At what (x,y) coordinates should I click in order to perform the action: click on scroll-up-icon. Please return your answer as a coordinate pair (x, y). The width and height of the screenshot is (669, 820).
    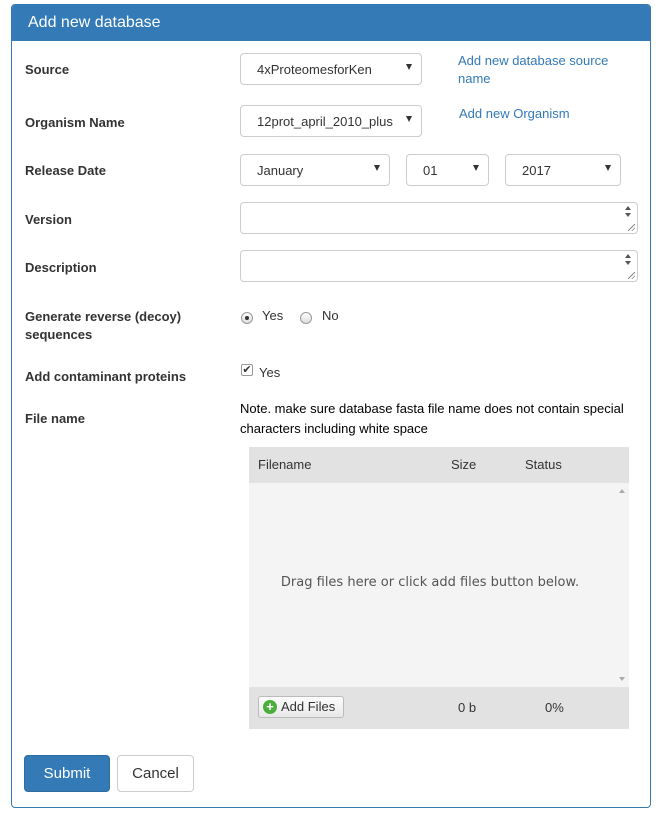
    Looking at the image, I should click on (622, 491).